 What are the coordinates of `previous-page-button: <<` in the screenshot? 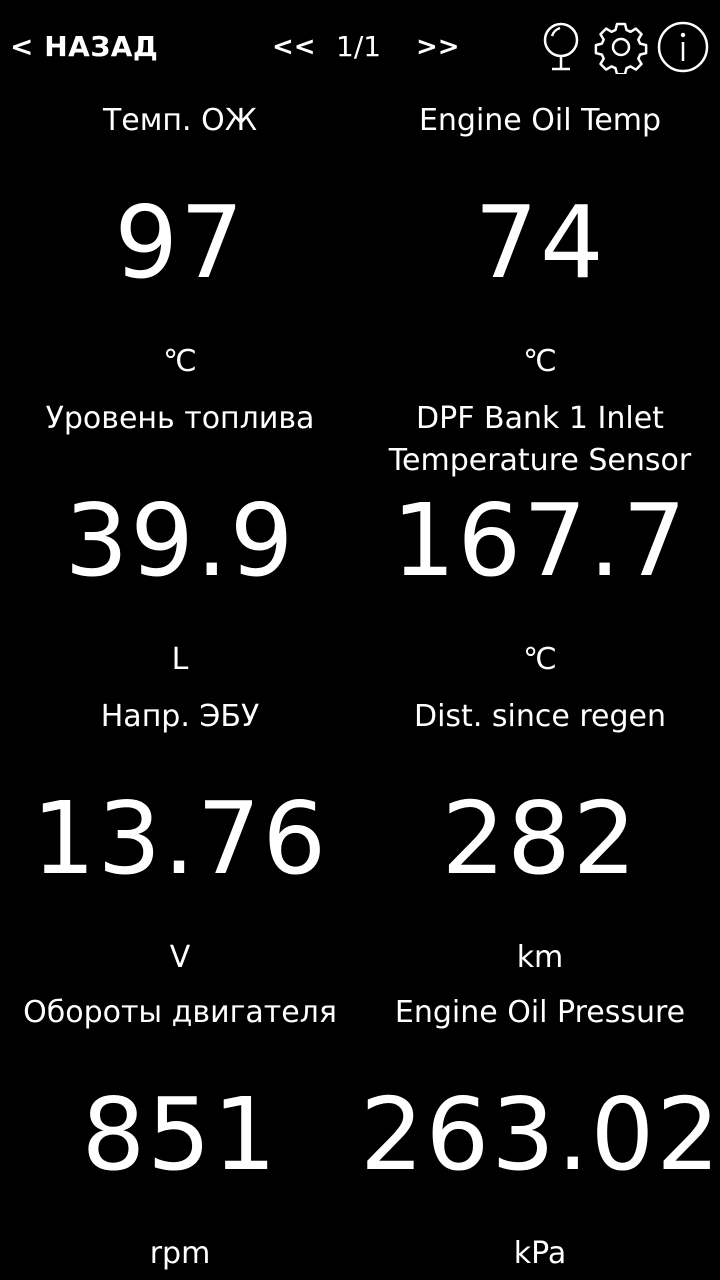 It's located at (294, 47).